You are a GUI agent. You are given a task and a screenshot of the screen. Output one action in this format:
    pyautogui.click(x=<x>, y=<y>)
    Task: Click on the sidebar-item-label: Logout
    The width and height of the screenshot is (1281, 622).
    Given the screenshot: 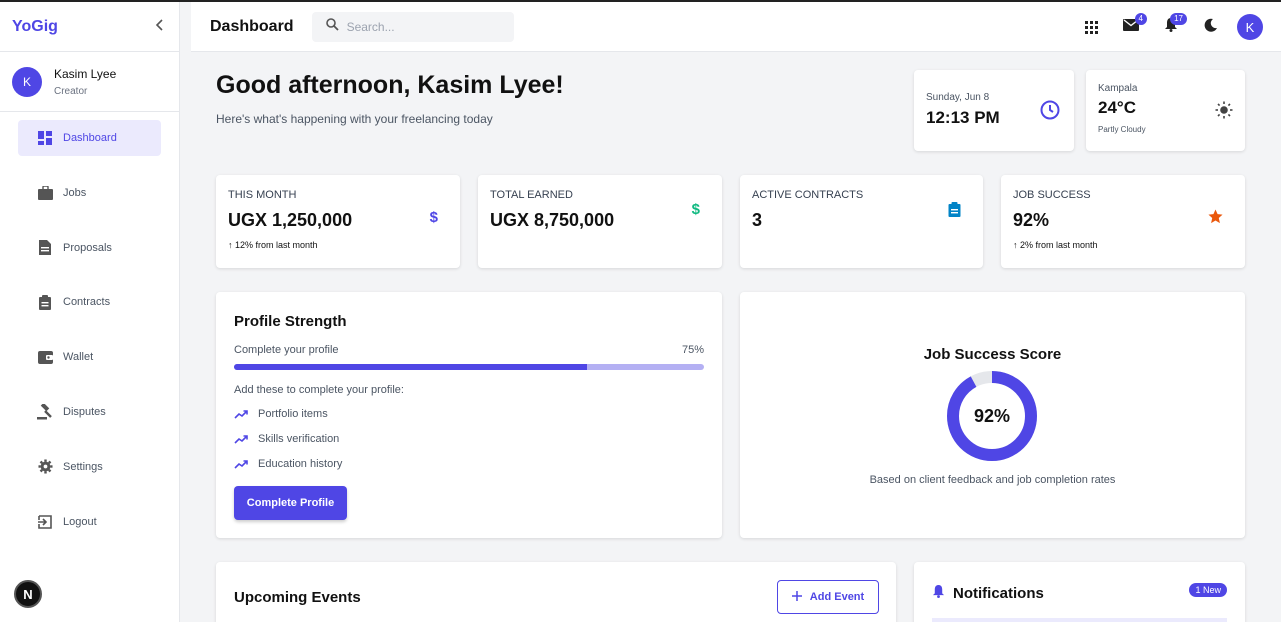 What is the action you would take?
    pyautogui.click(x=80, y=521)
    